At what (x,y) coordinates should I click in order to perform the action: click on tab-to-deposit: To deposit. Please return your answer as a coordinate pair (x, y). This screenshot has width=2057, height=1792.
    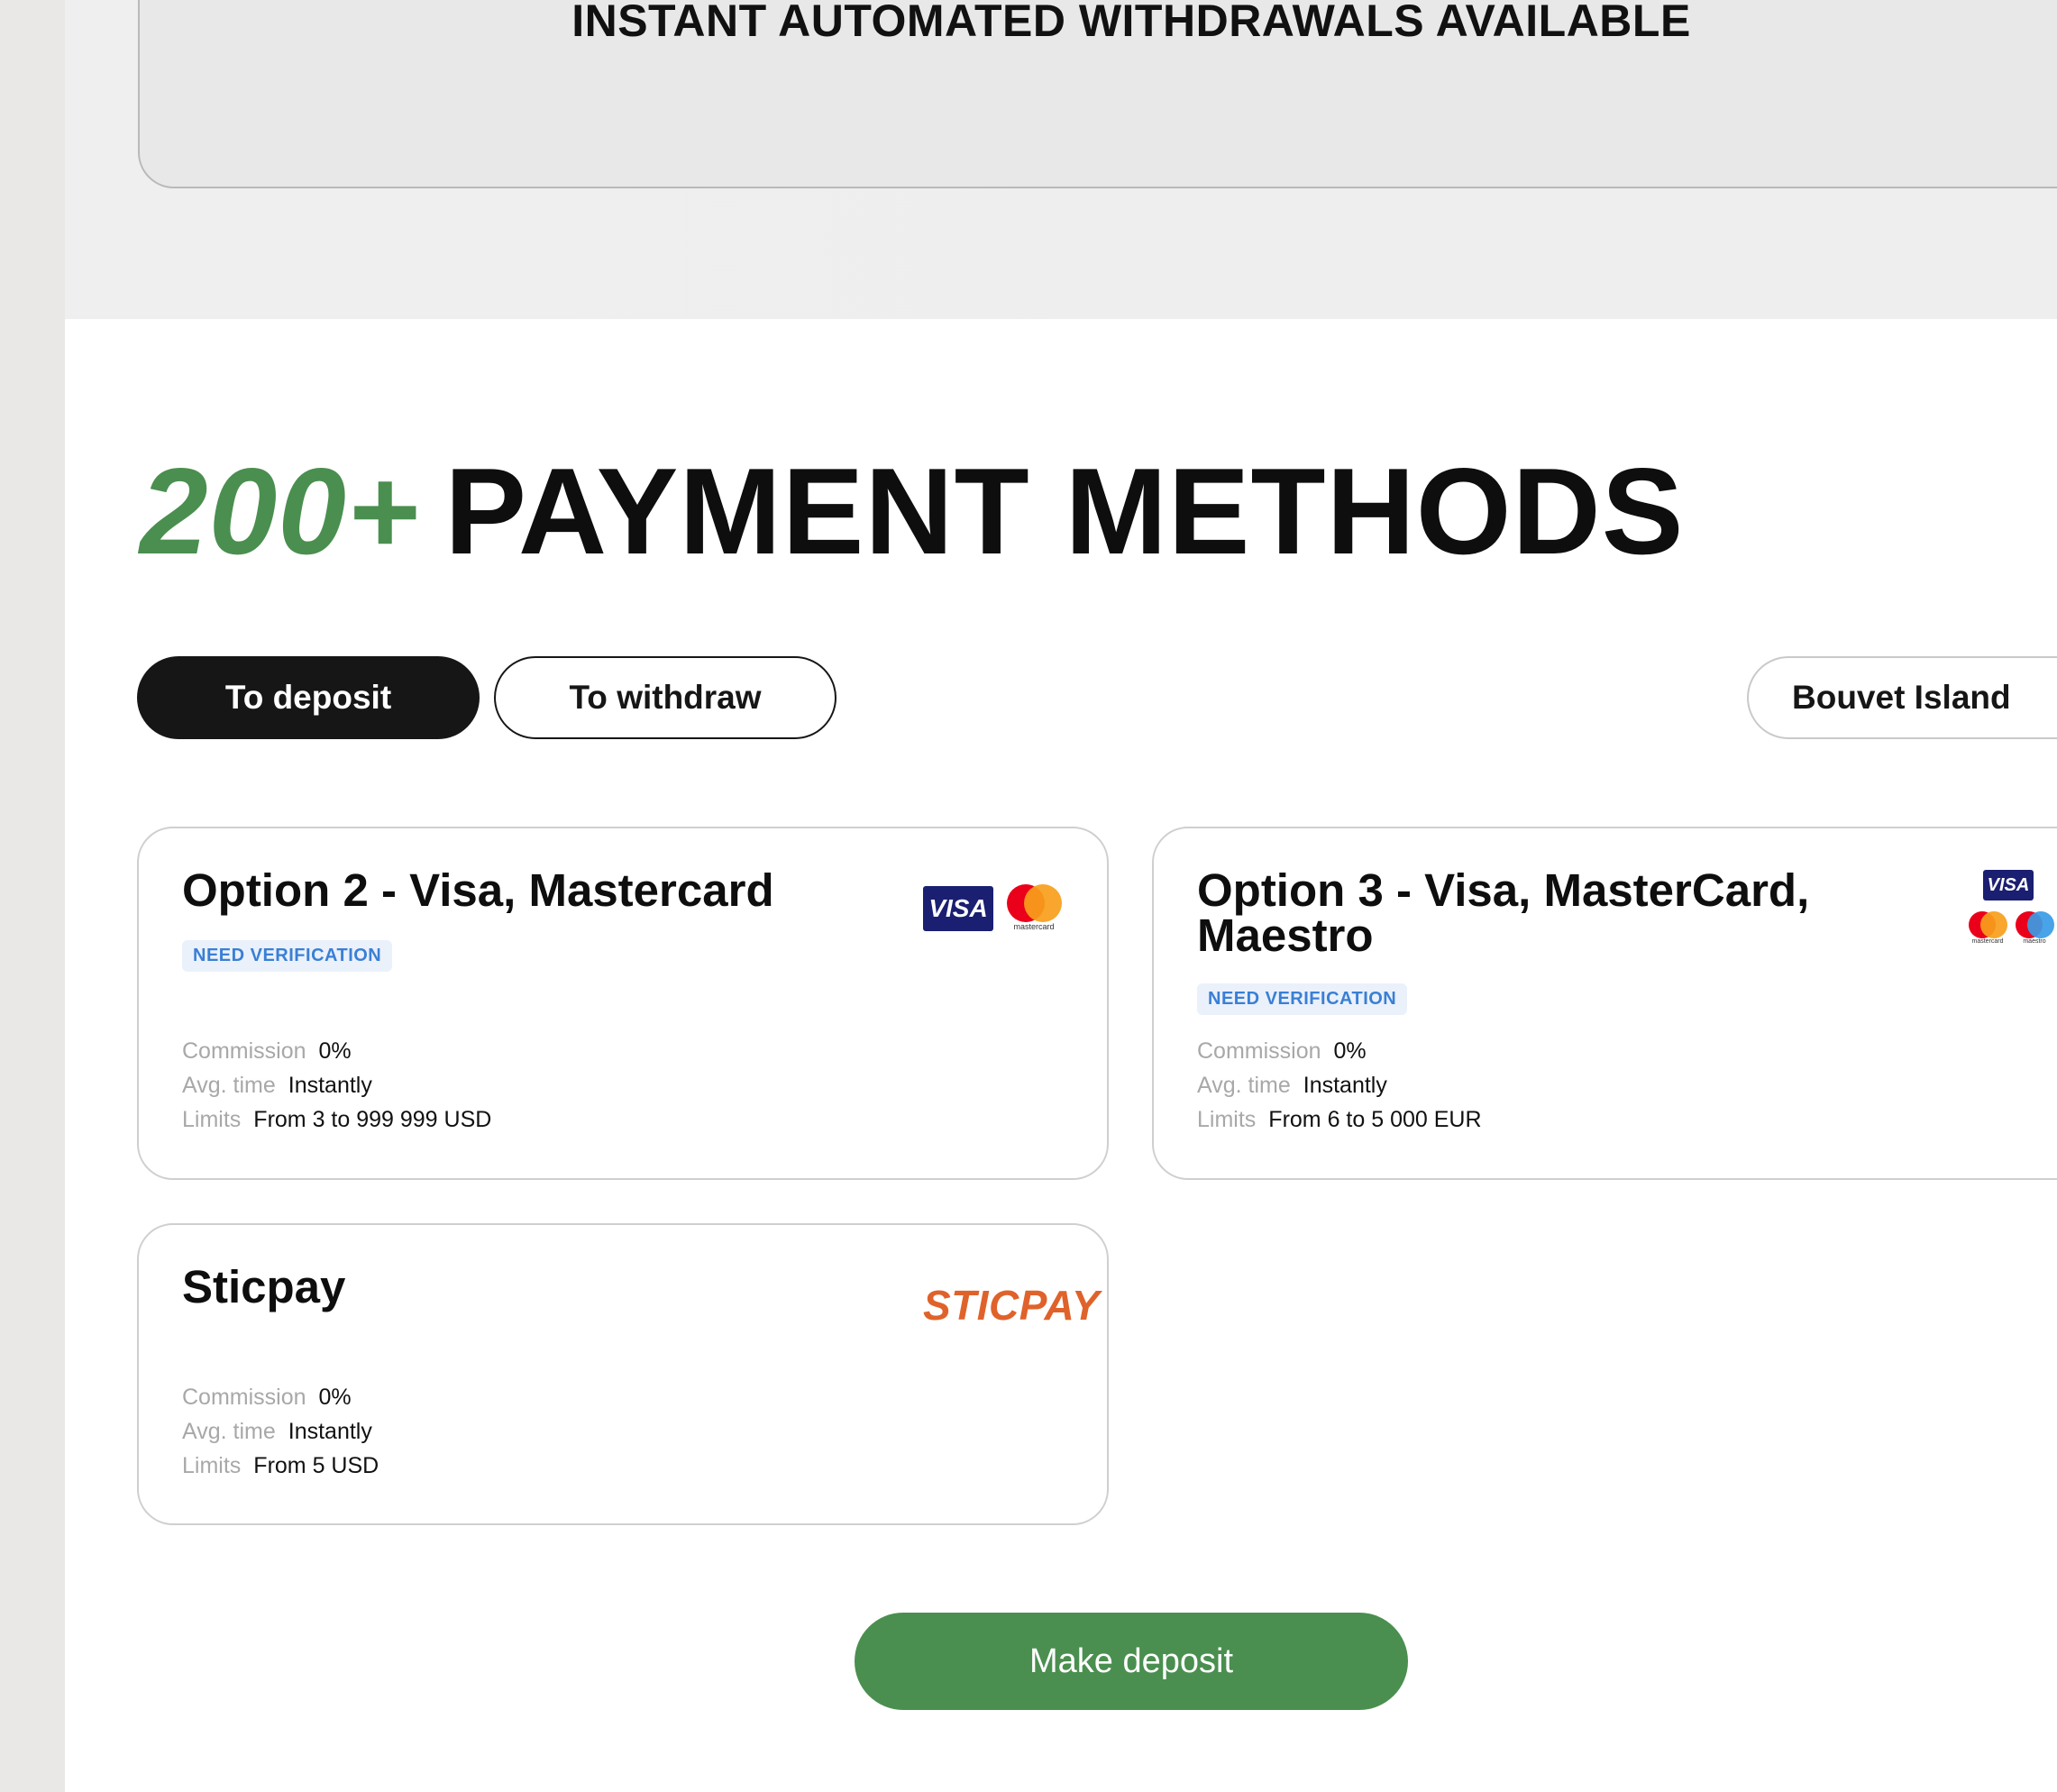
    Looking at the image, I should click on (309, 697).